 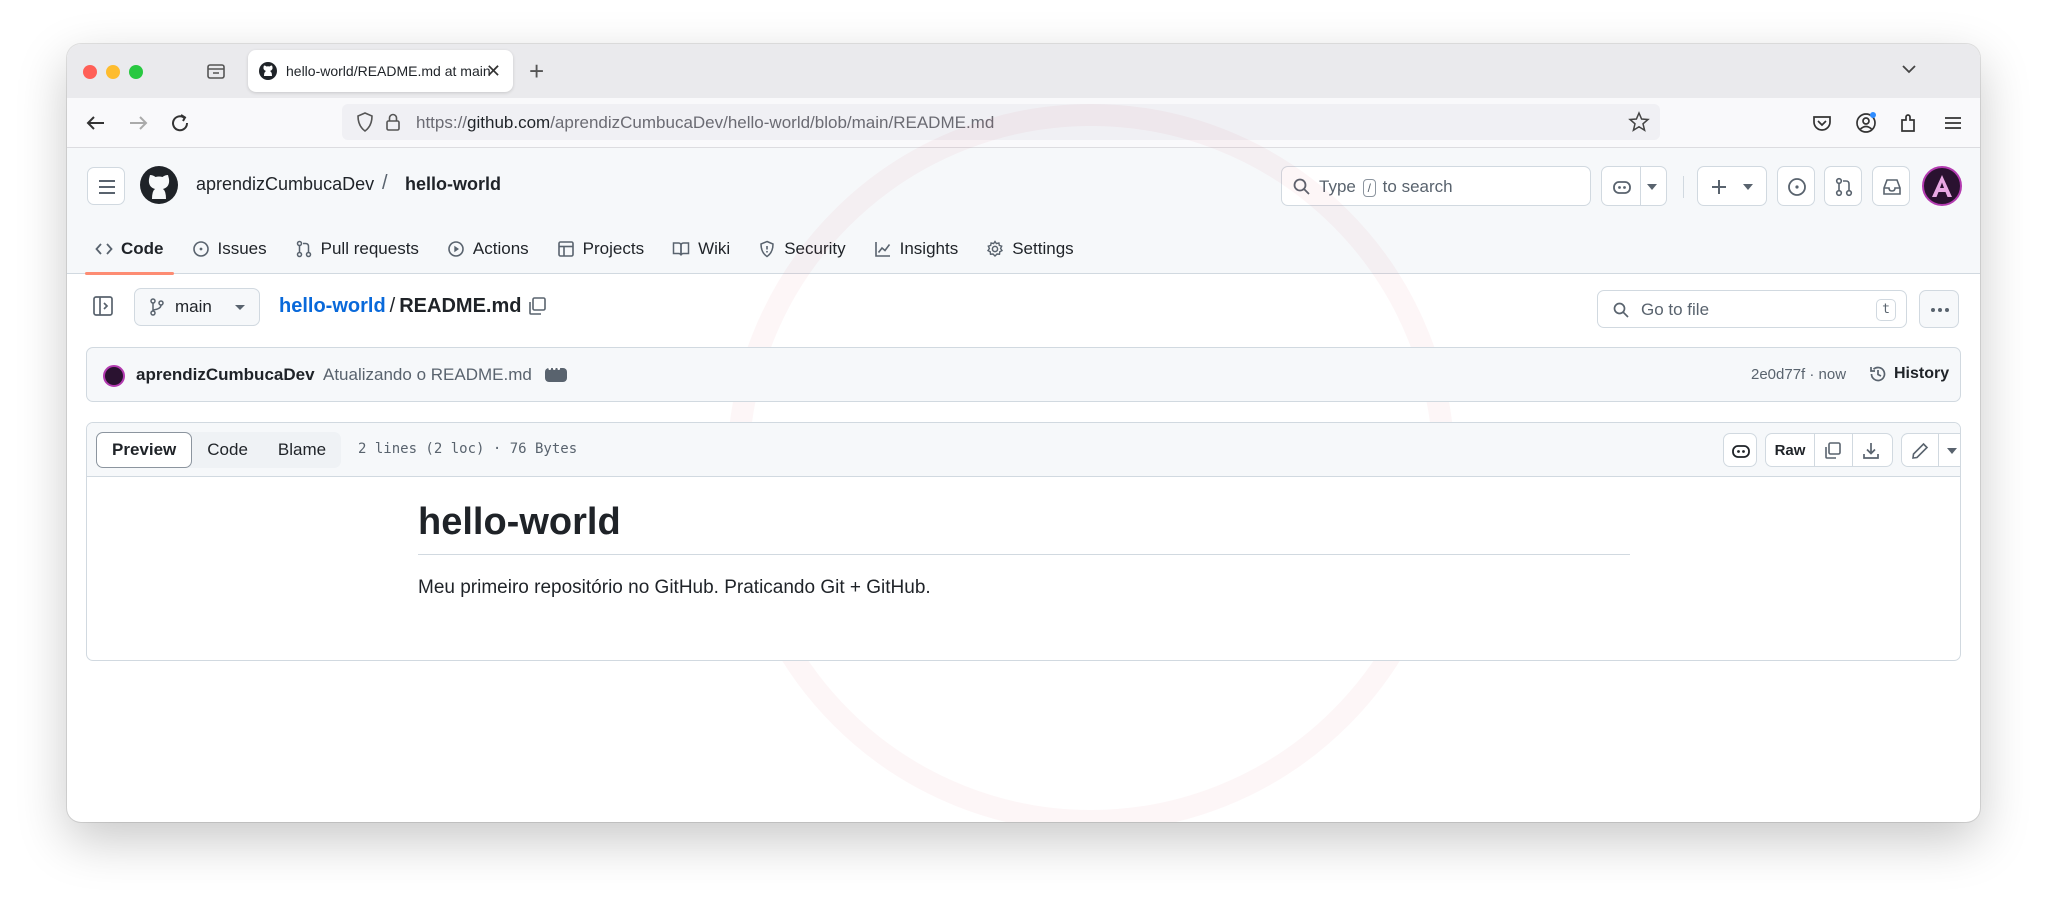 What do you see at coordinates (114, 376) in the screenshot?
I see `commit-author-avatar` at bounding box center [114, 376].